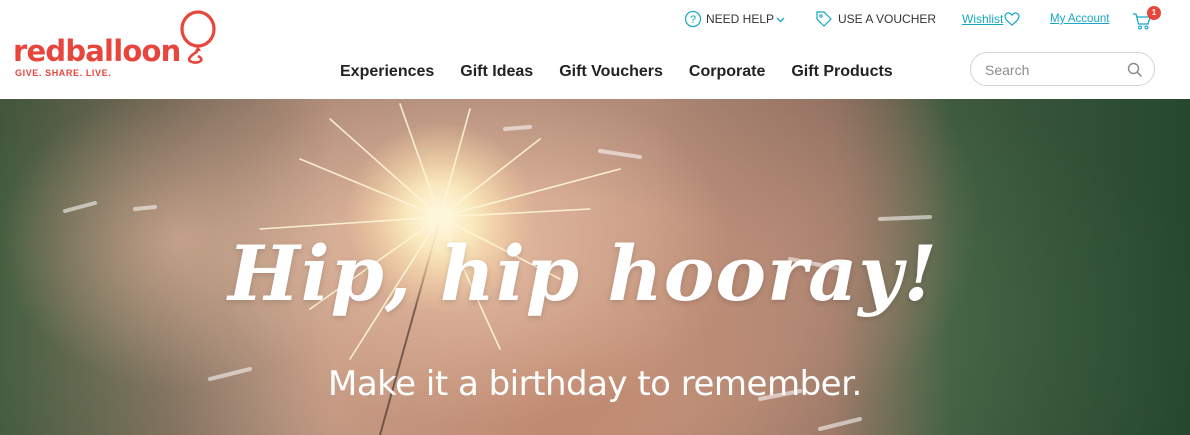 The height and width of the screenshot is (435, 1190). What do you see at coordinates (841, 72) in the screenshot?
I see `nav-item-gift-products: Gift Products` at bounding box center [841, 72].